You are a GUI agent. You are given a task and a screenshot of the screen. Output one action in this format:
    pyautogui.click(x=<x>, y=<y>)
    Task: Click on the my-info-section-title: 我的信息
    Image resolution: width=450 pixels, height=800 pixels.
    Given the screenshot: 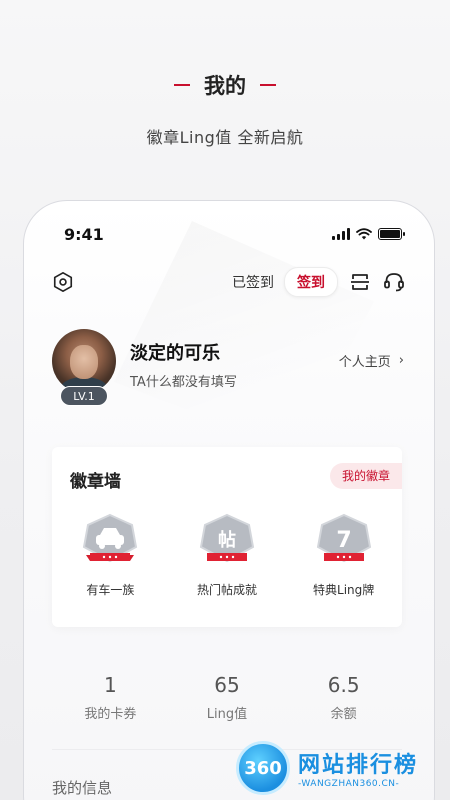 What is the action you would take?
    pyautogui.click(x=82, y=788)
    